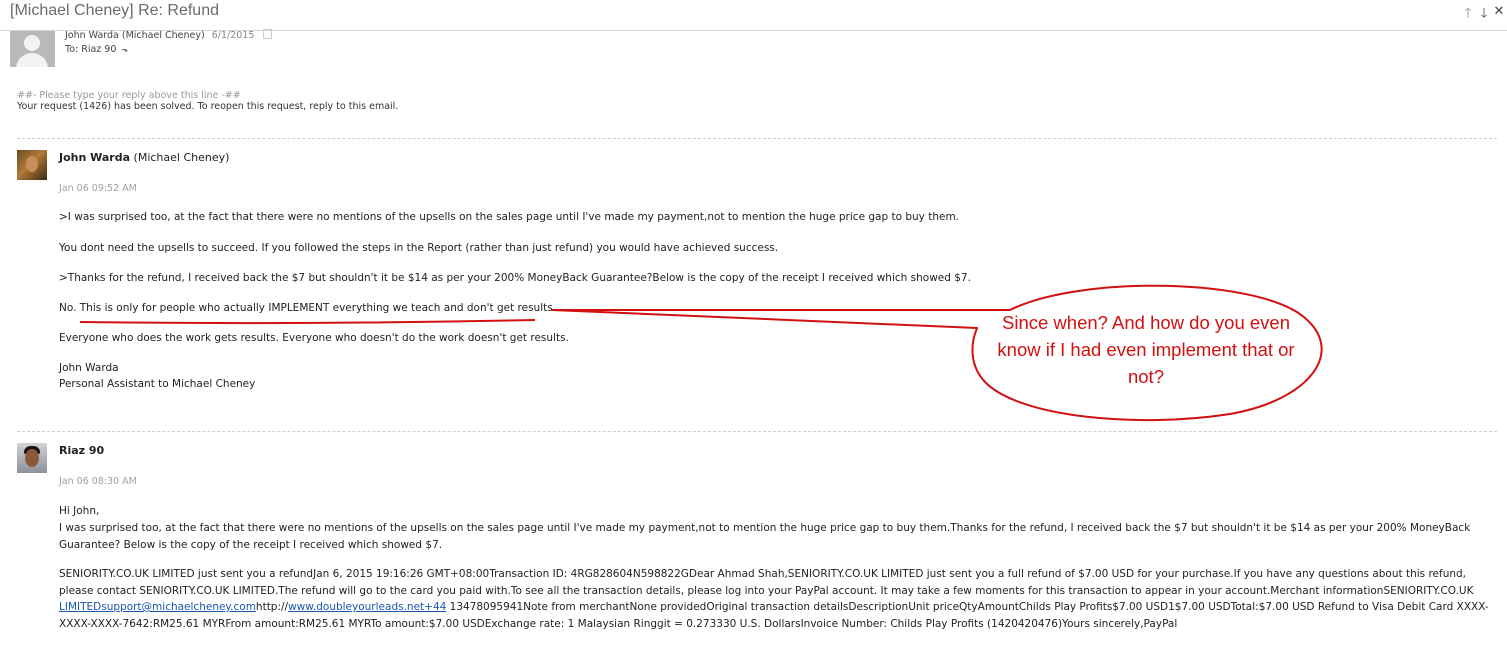 The height and width of the screenshot is (646, 1507). I want to click on msg2-timestamp: Jan 06 08:30 AM, so click(98, 481).